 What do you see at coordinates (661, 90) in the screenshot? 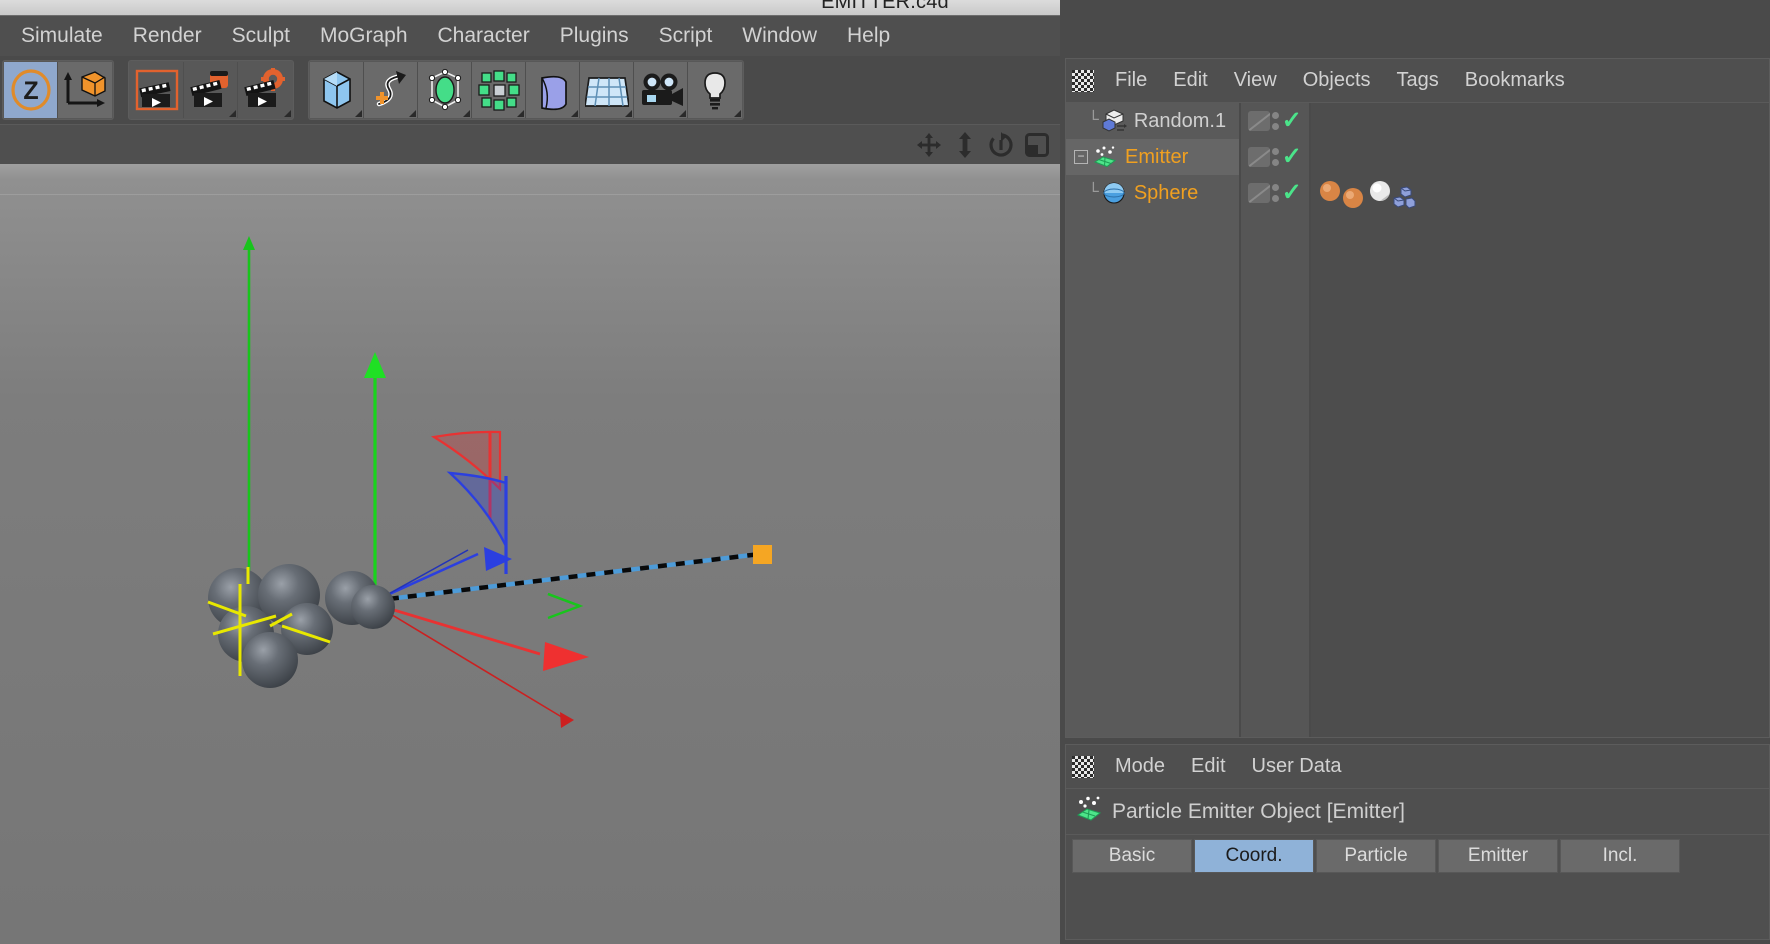
I see `camera-button` at bounding box center [661, 90].